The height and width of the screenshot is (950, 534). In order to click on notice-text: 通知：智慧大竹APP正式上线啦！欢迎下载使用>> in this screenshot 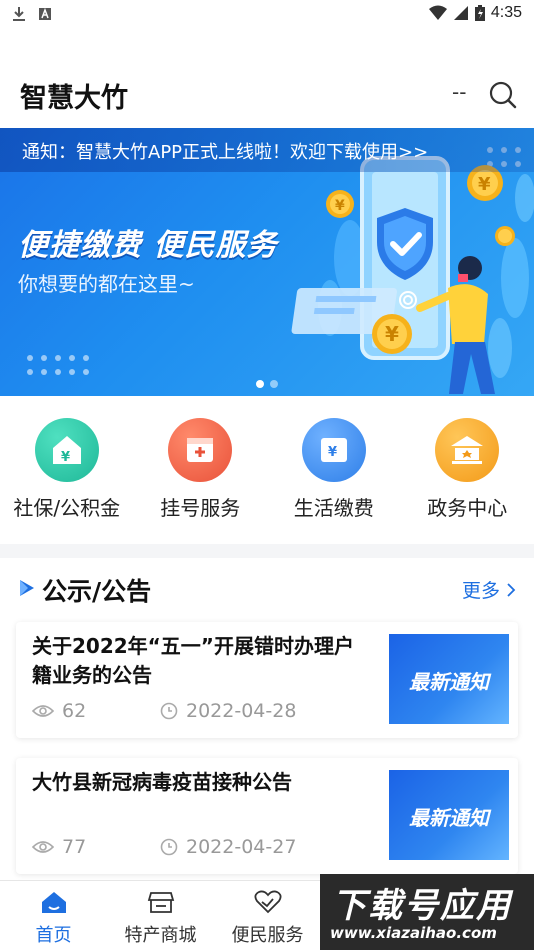, I will do `click(225, 152)`.